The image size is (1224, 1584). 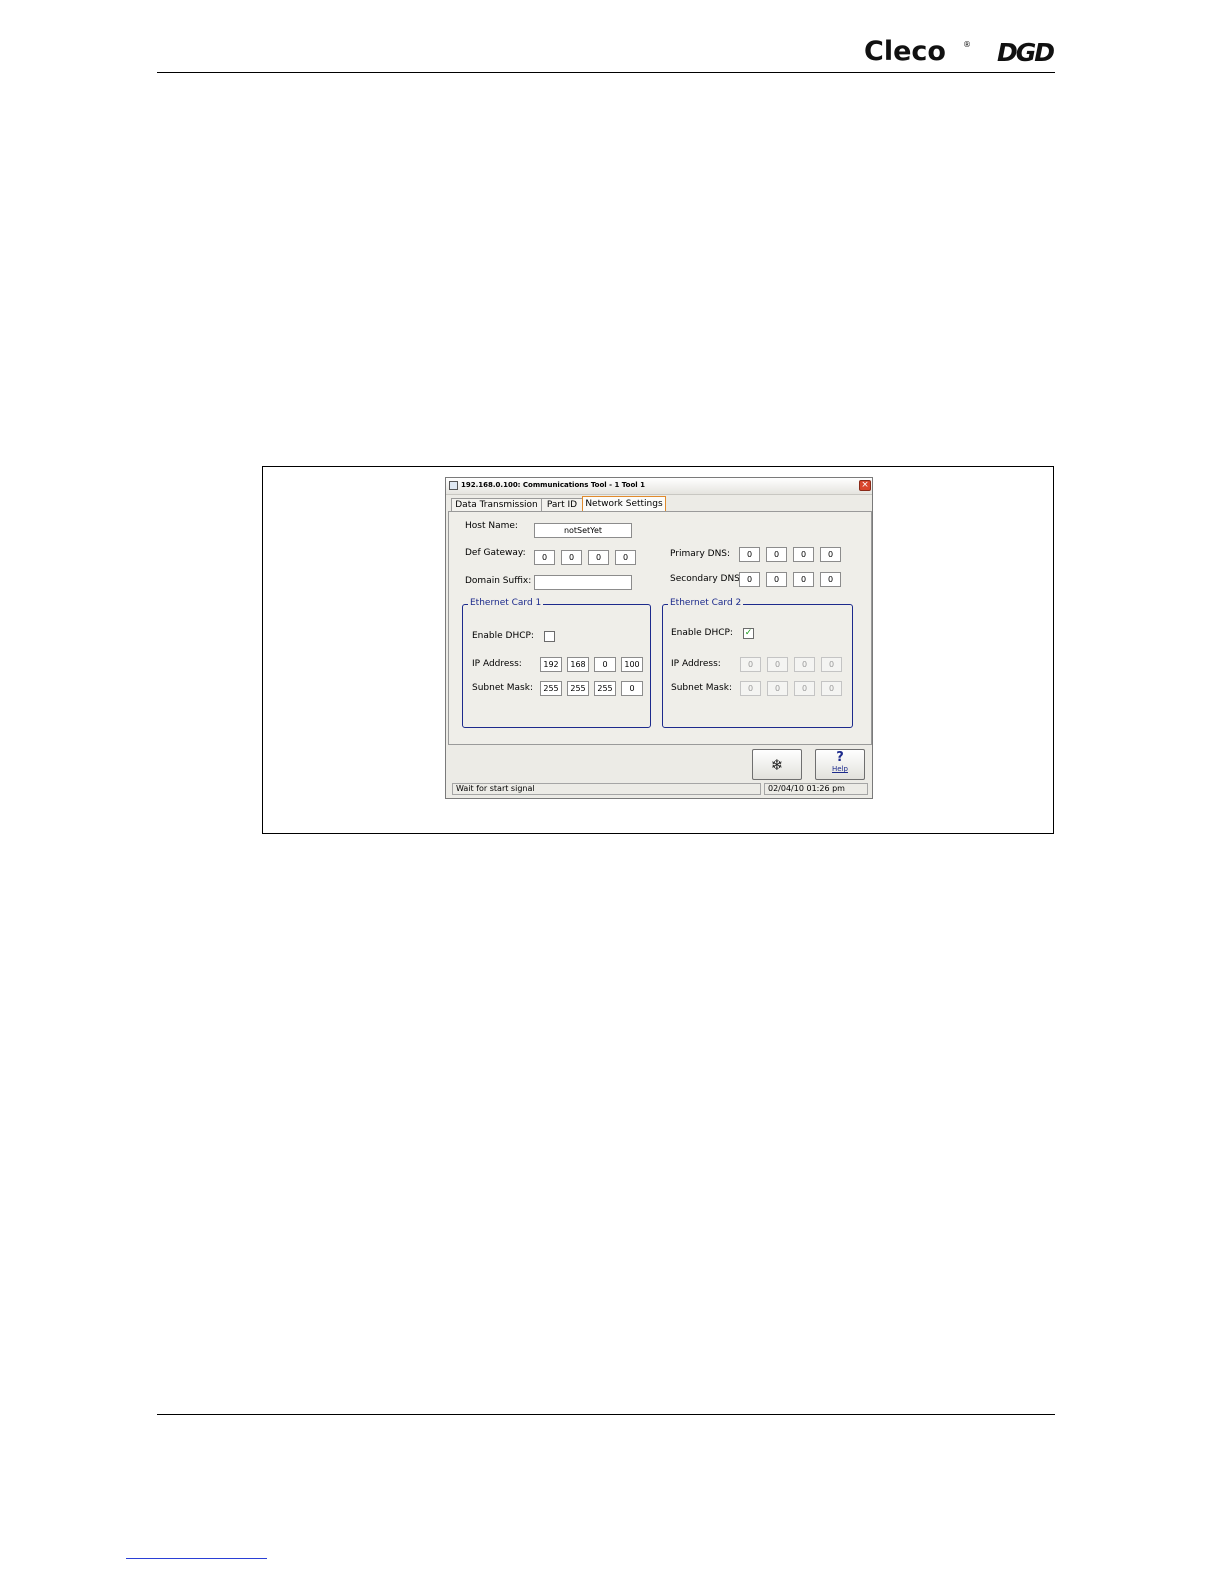 I want to click on host-name-label: Host Name:, so click(x=491, y=526).